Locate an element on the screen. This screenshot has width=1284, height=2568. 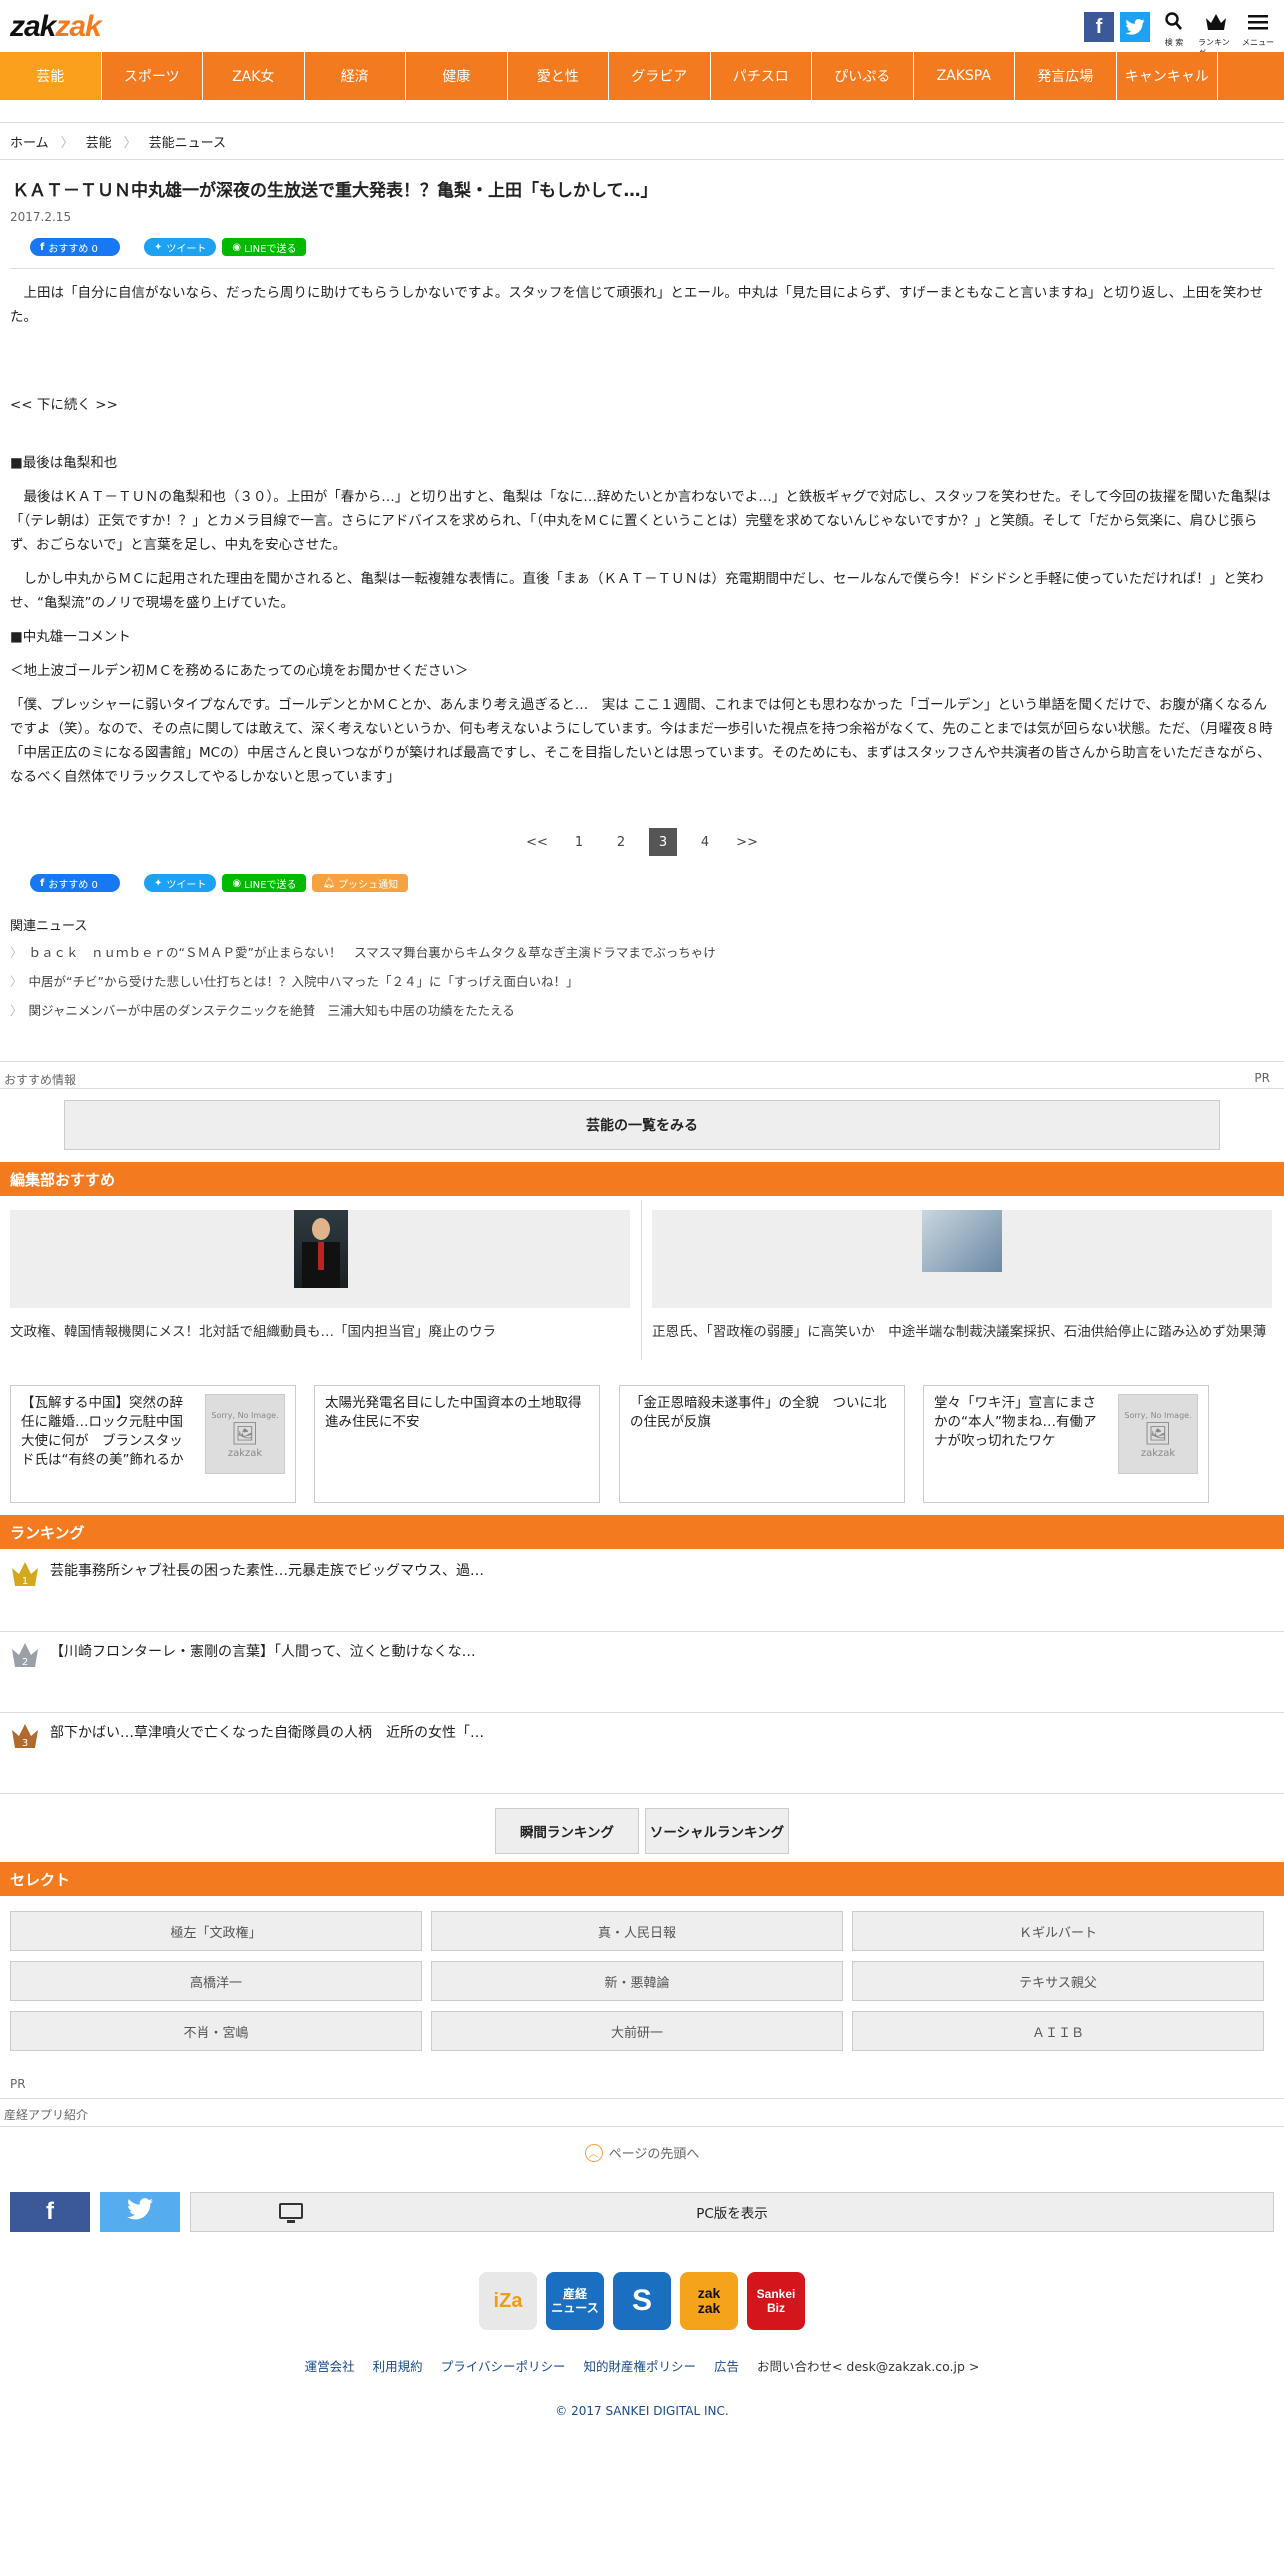
gold-crown-icon: 1 is located at coordinates (25, 1573).